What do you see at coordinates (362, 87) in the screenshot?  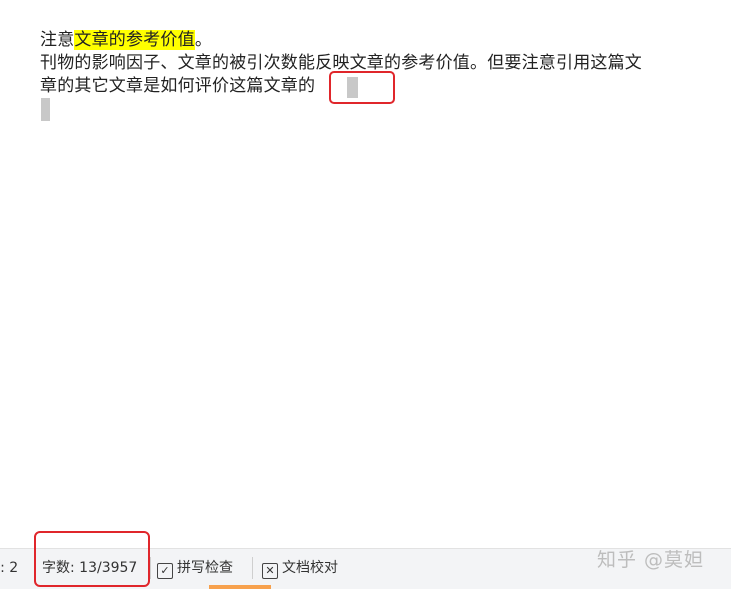 I see `annotation-highlight-box` at bounding box center [362, 87].